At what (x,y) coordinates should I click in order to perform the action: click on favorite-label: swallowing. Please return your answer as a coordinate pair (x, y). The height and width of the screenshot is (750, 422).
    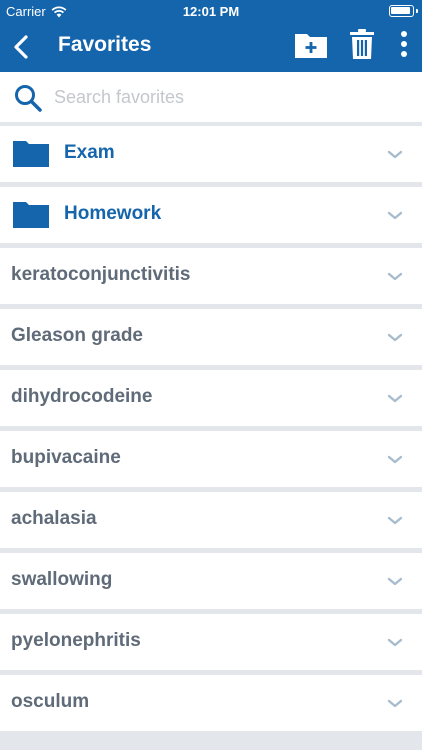
    Looking at the image, I should click on (62, 579).